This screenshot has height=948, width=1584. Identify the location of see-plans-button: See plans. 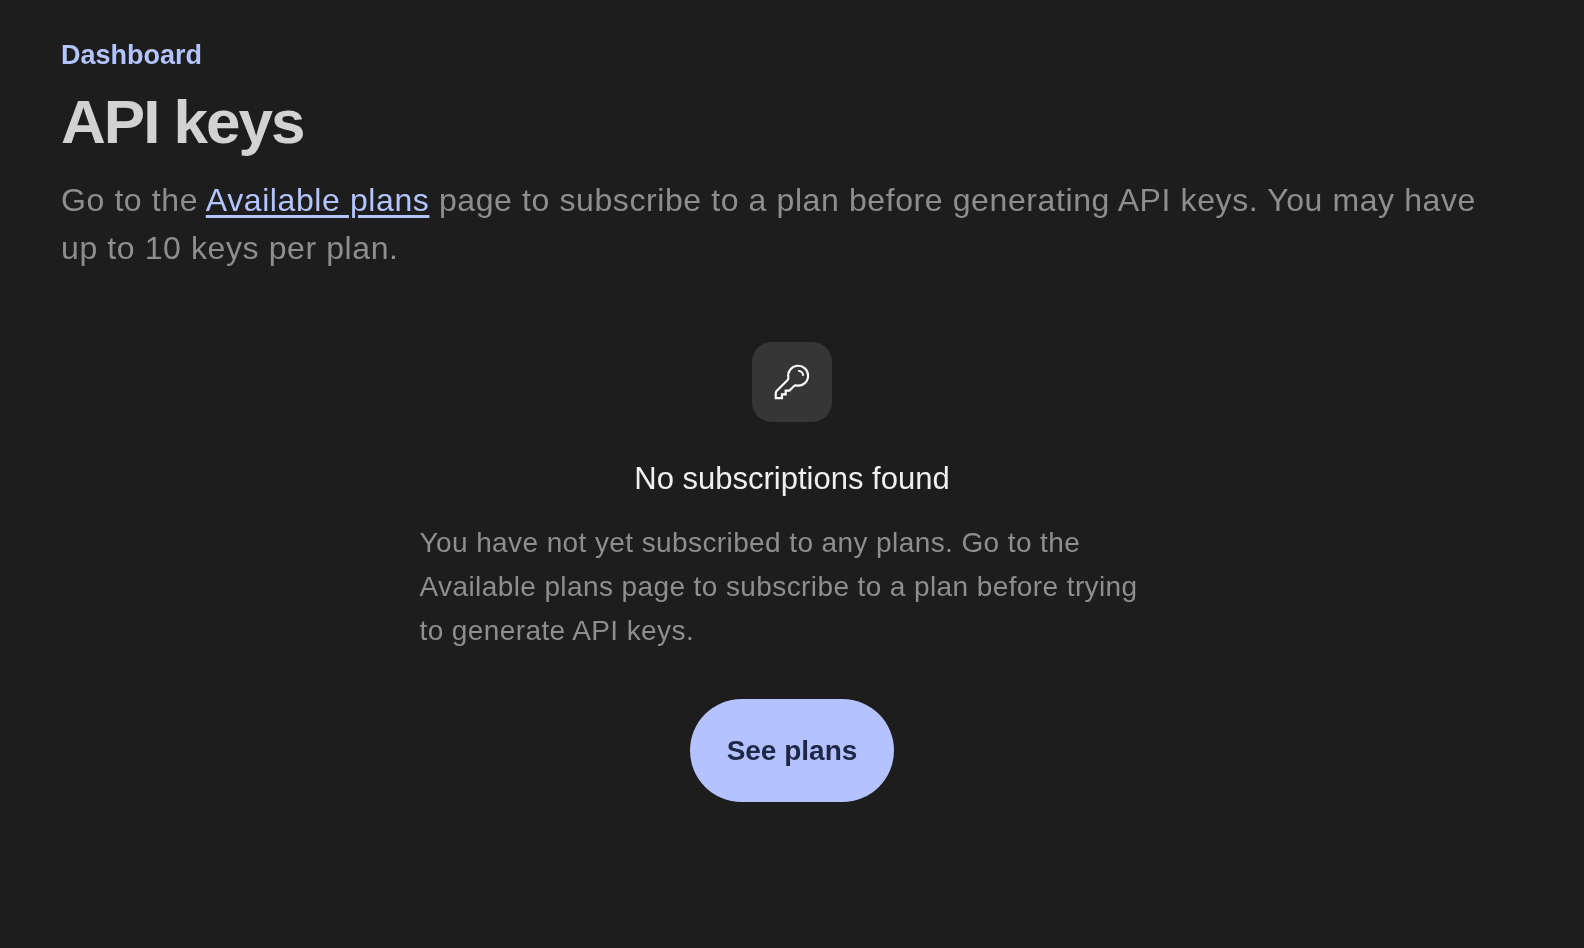
(792, 750).